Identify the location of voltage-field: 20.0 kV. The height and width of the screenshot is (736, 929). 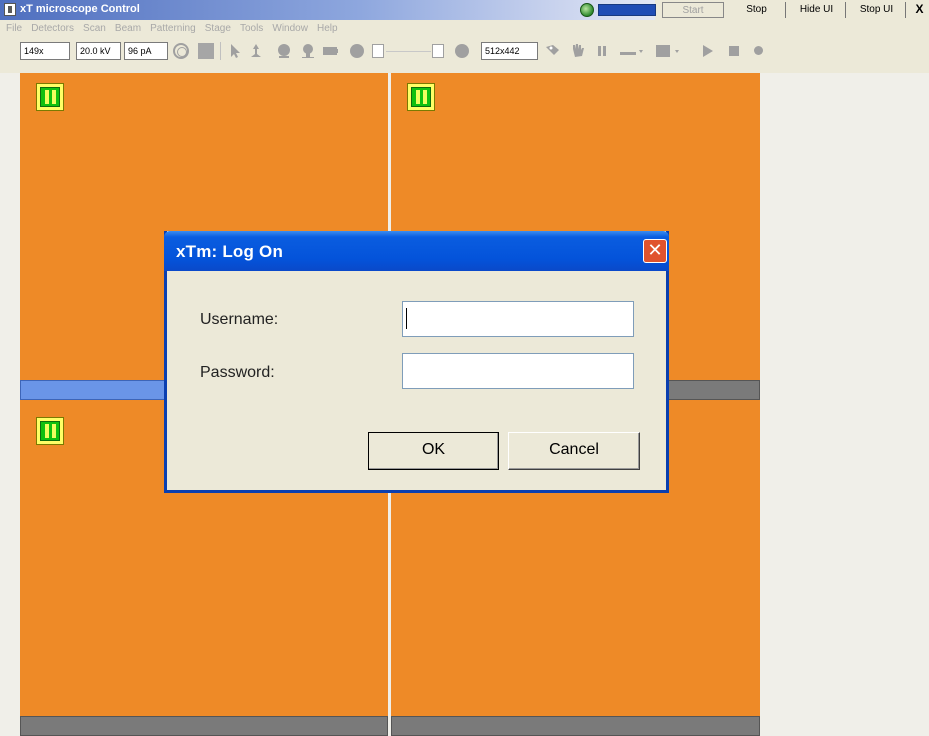
(98, 51).